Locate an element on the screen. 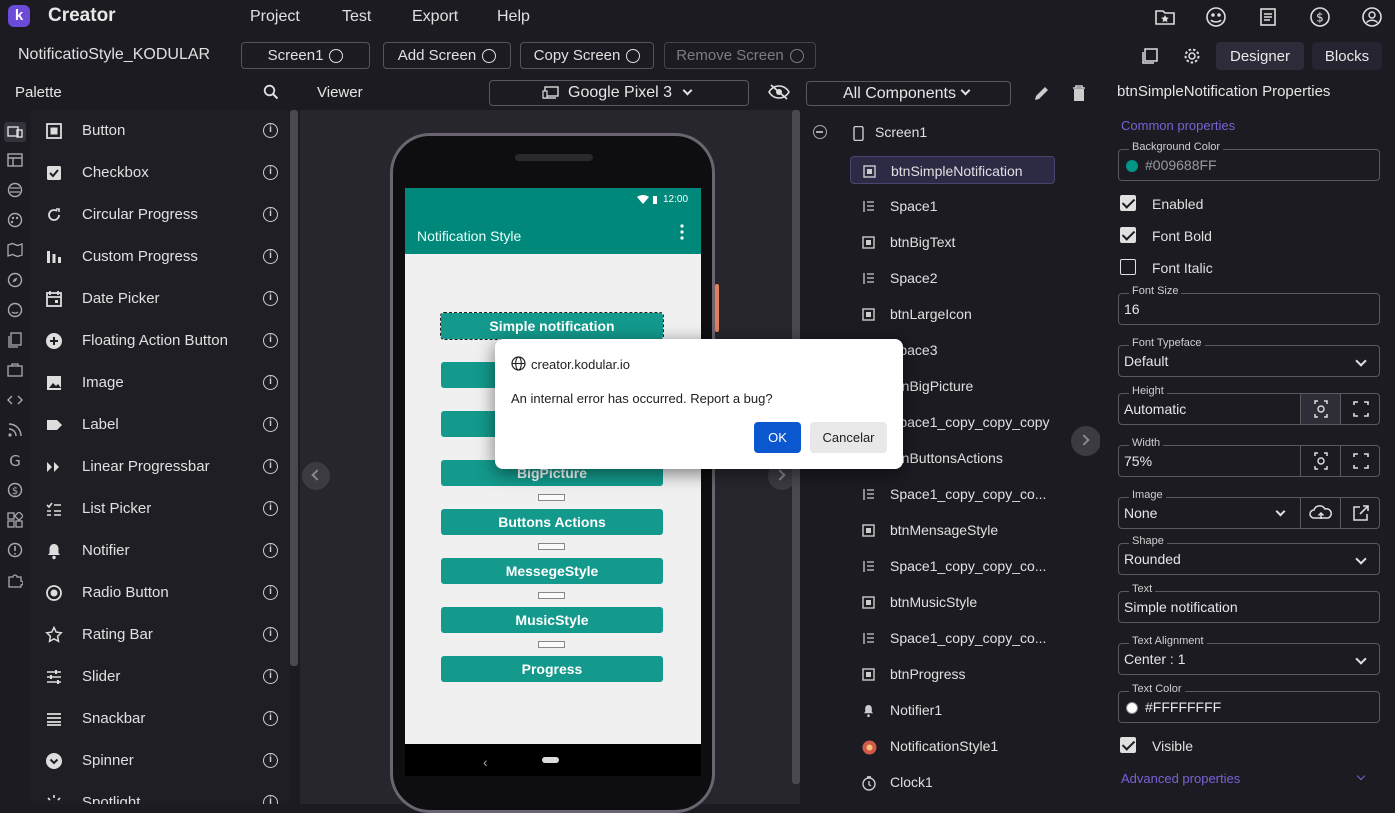  phone-button-messegestyle: MessegeStyle is located at coordinates (552, 571).